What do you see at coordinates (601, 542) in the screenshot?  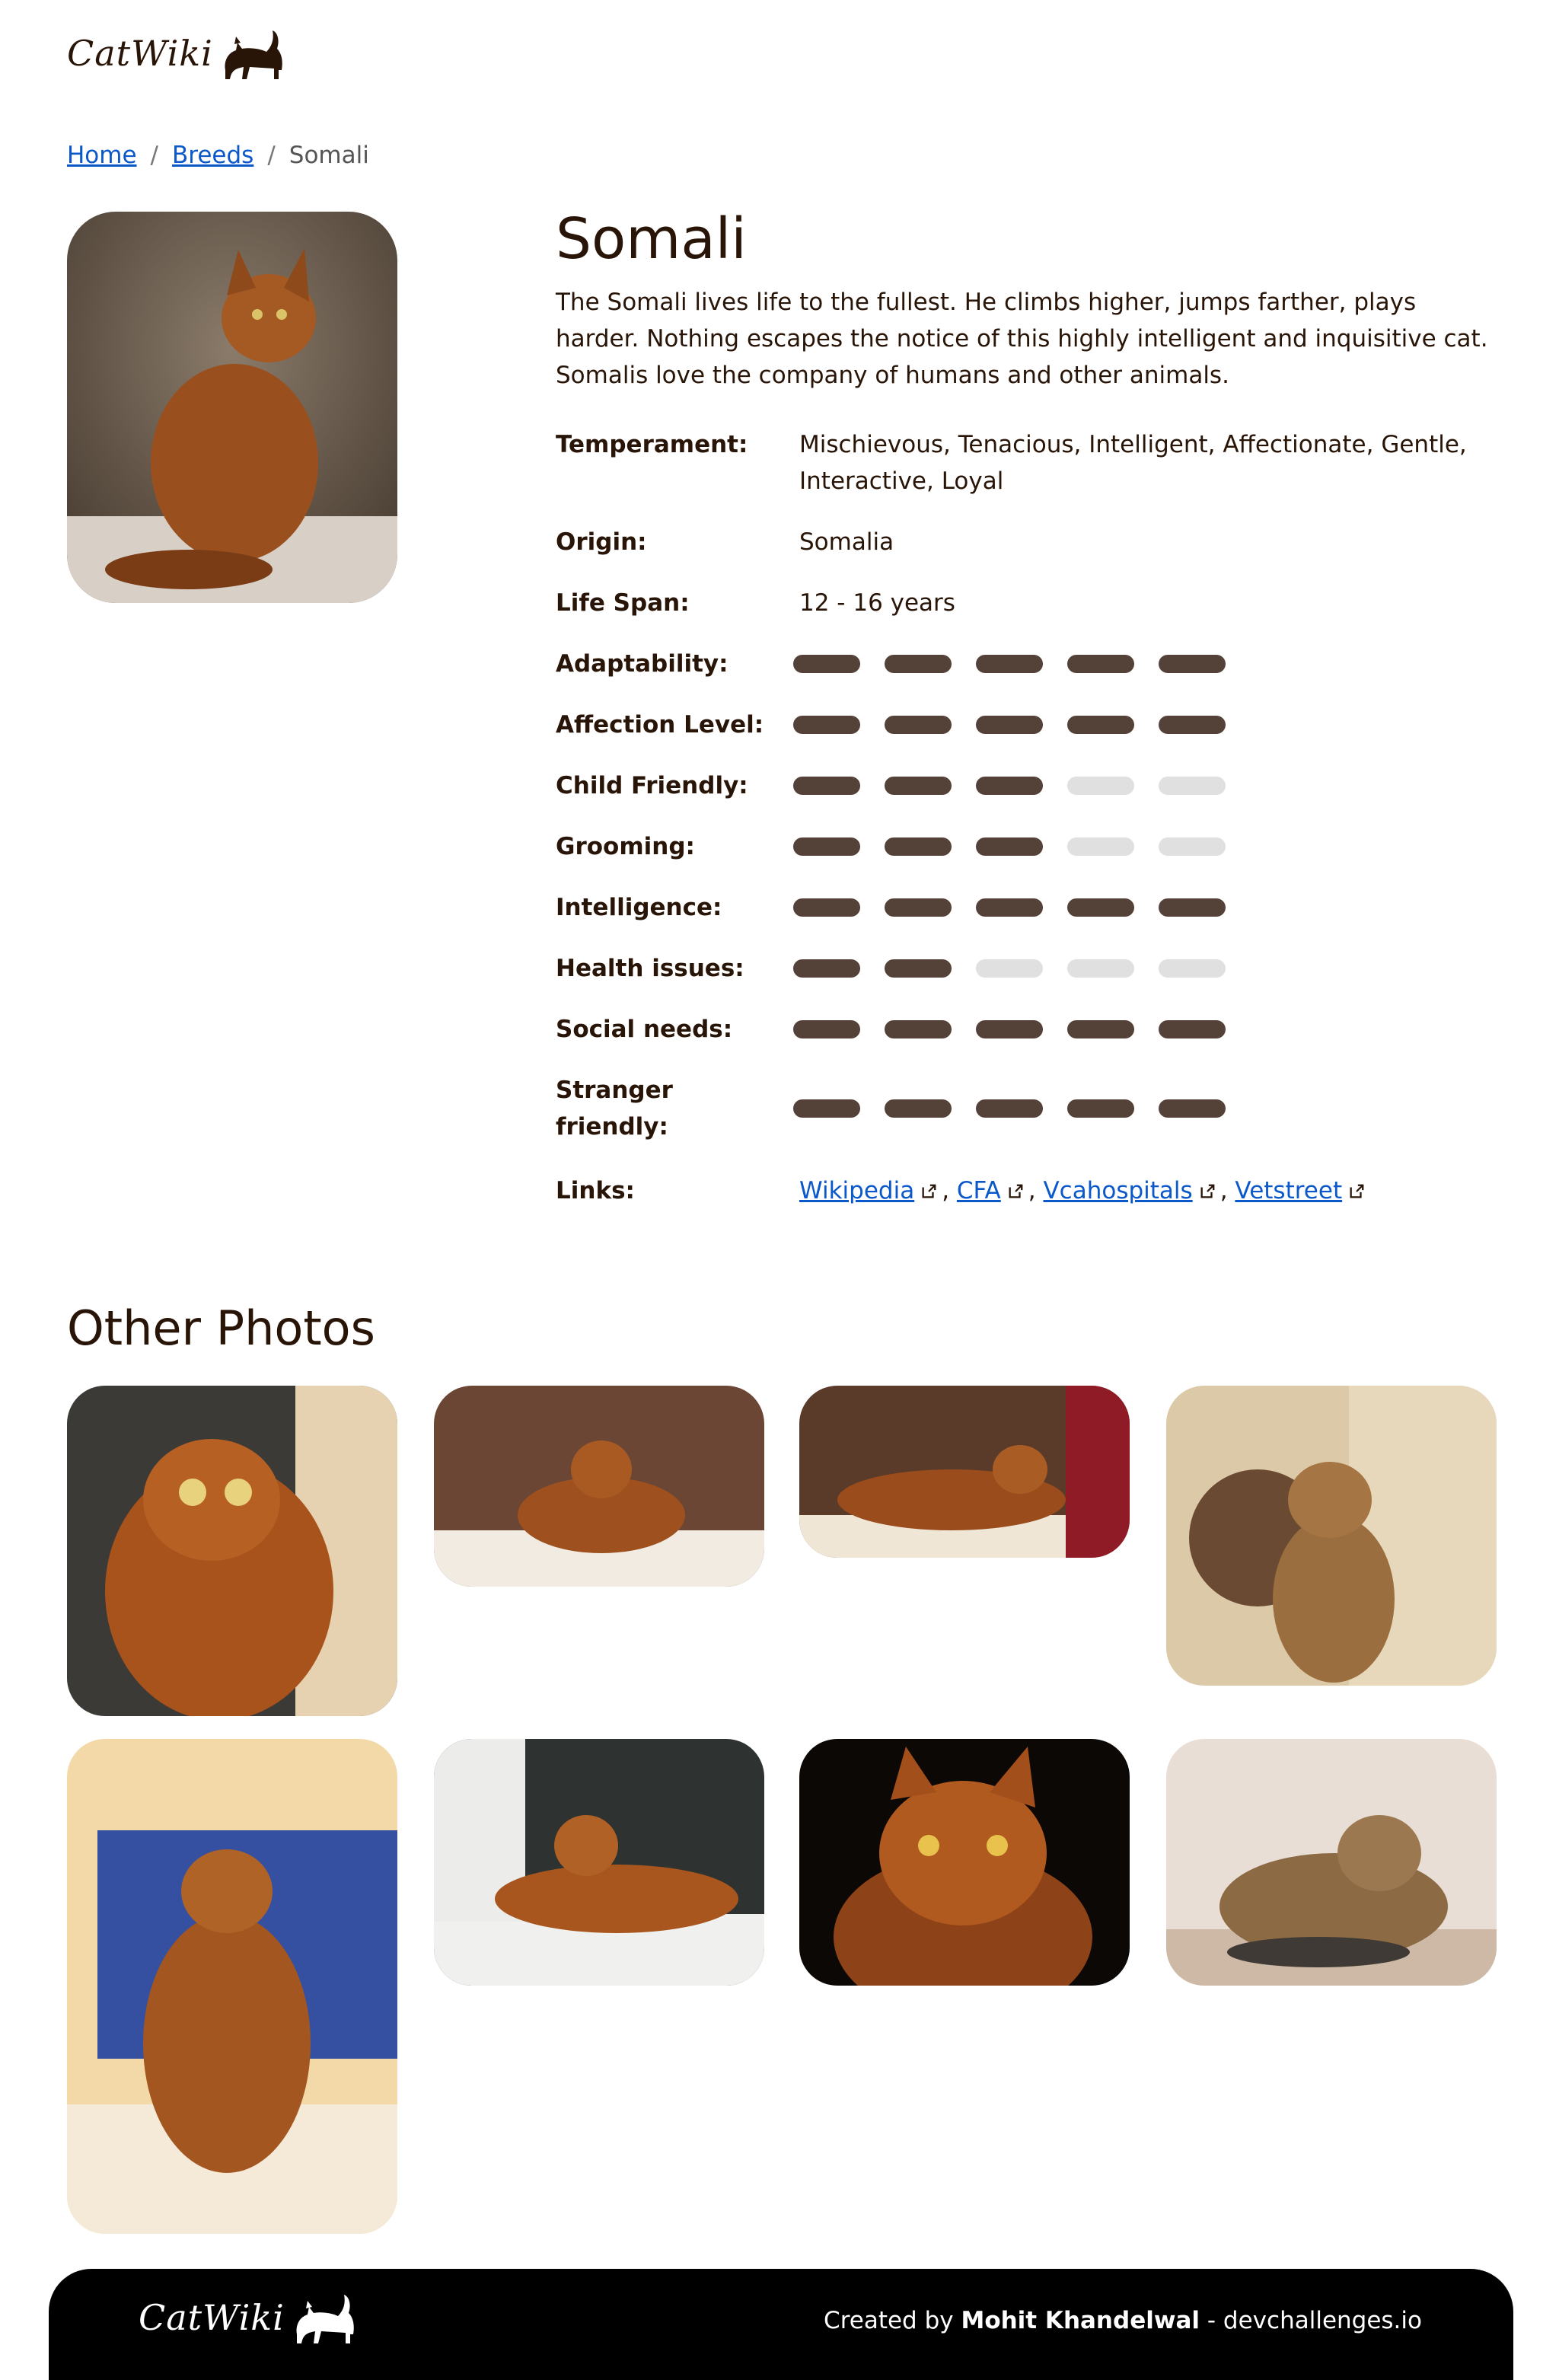 I see `origin-label: Origin:` at bounding box center [601, 542].